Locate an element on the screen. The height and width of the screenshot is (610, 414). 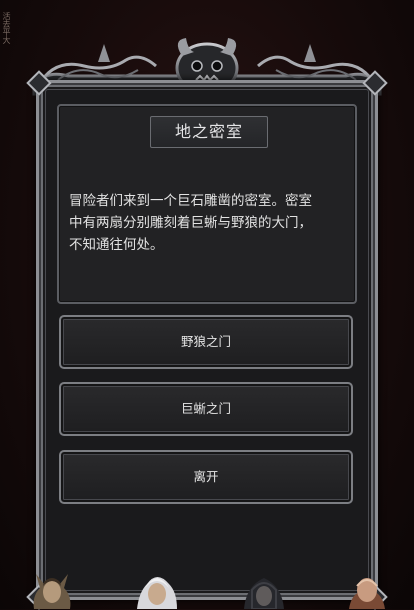
left-edge-glyphs: 活去平大 is located at coordinates (6, 28).